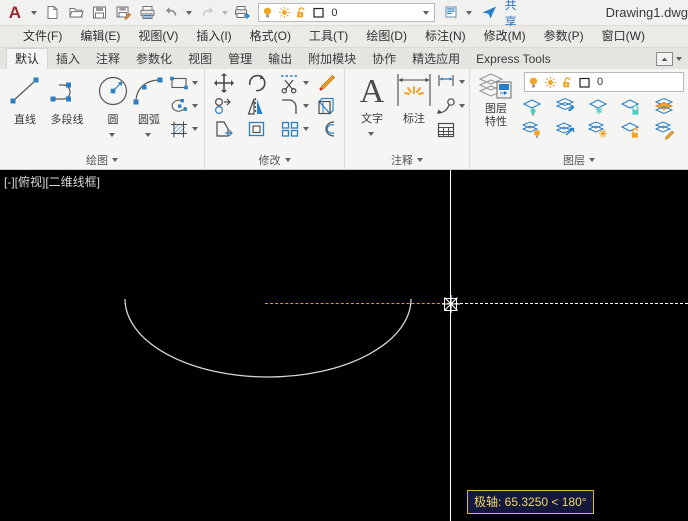  I want to click on tab-addins: 附加模块, so click(332, 59).